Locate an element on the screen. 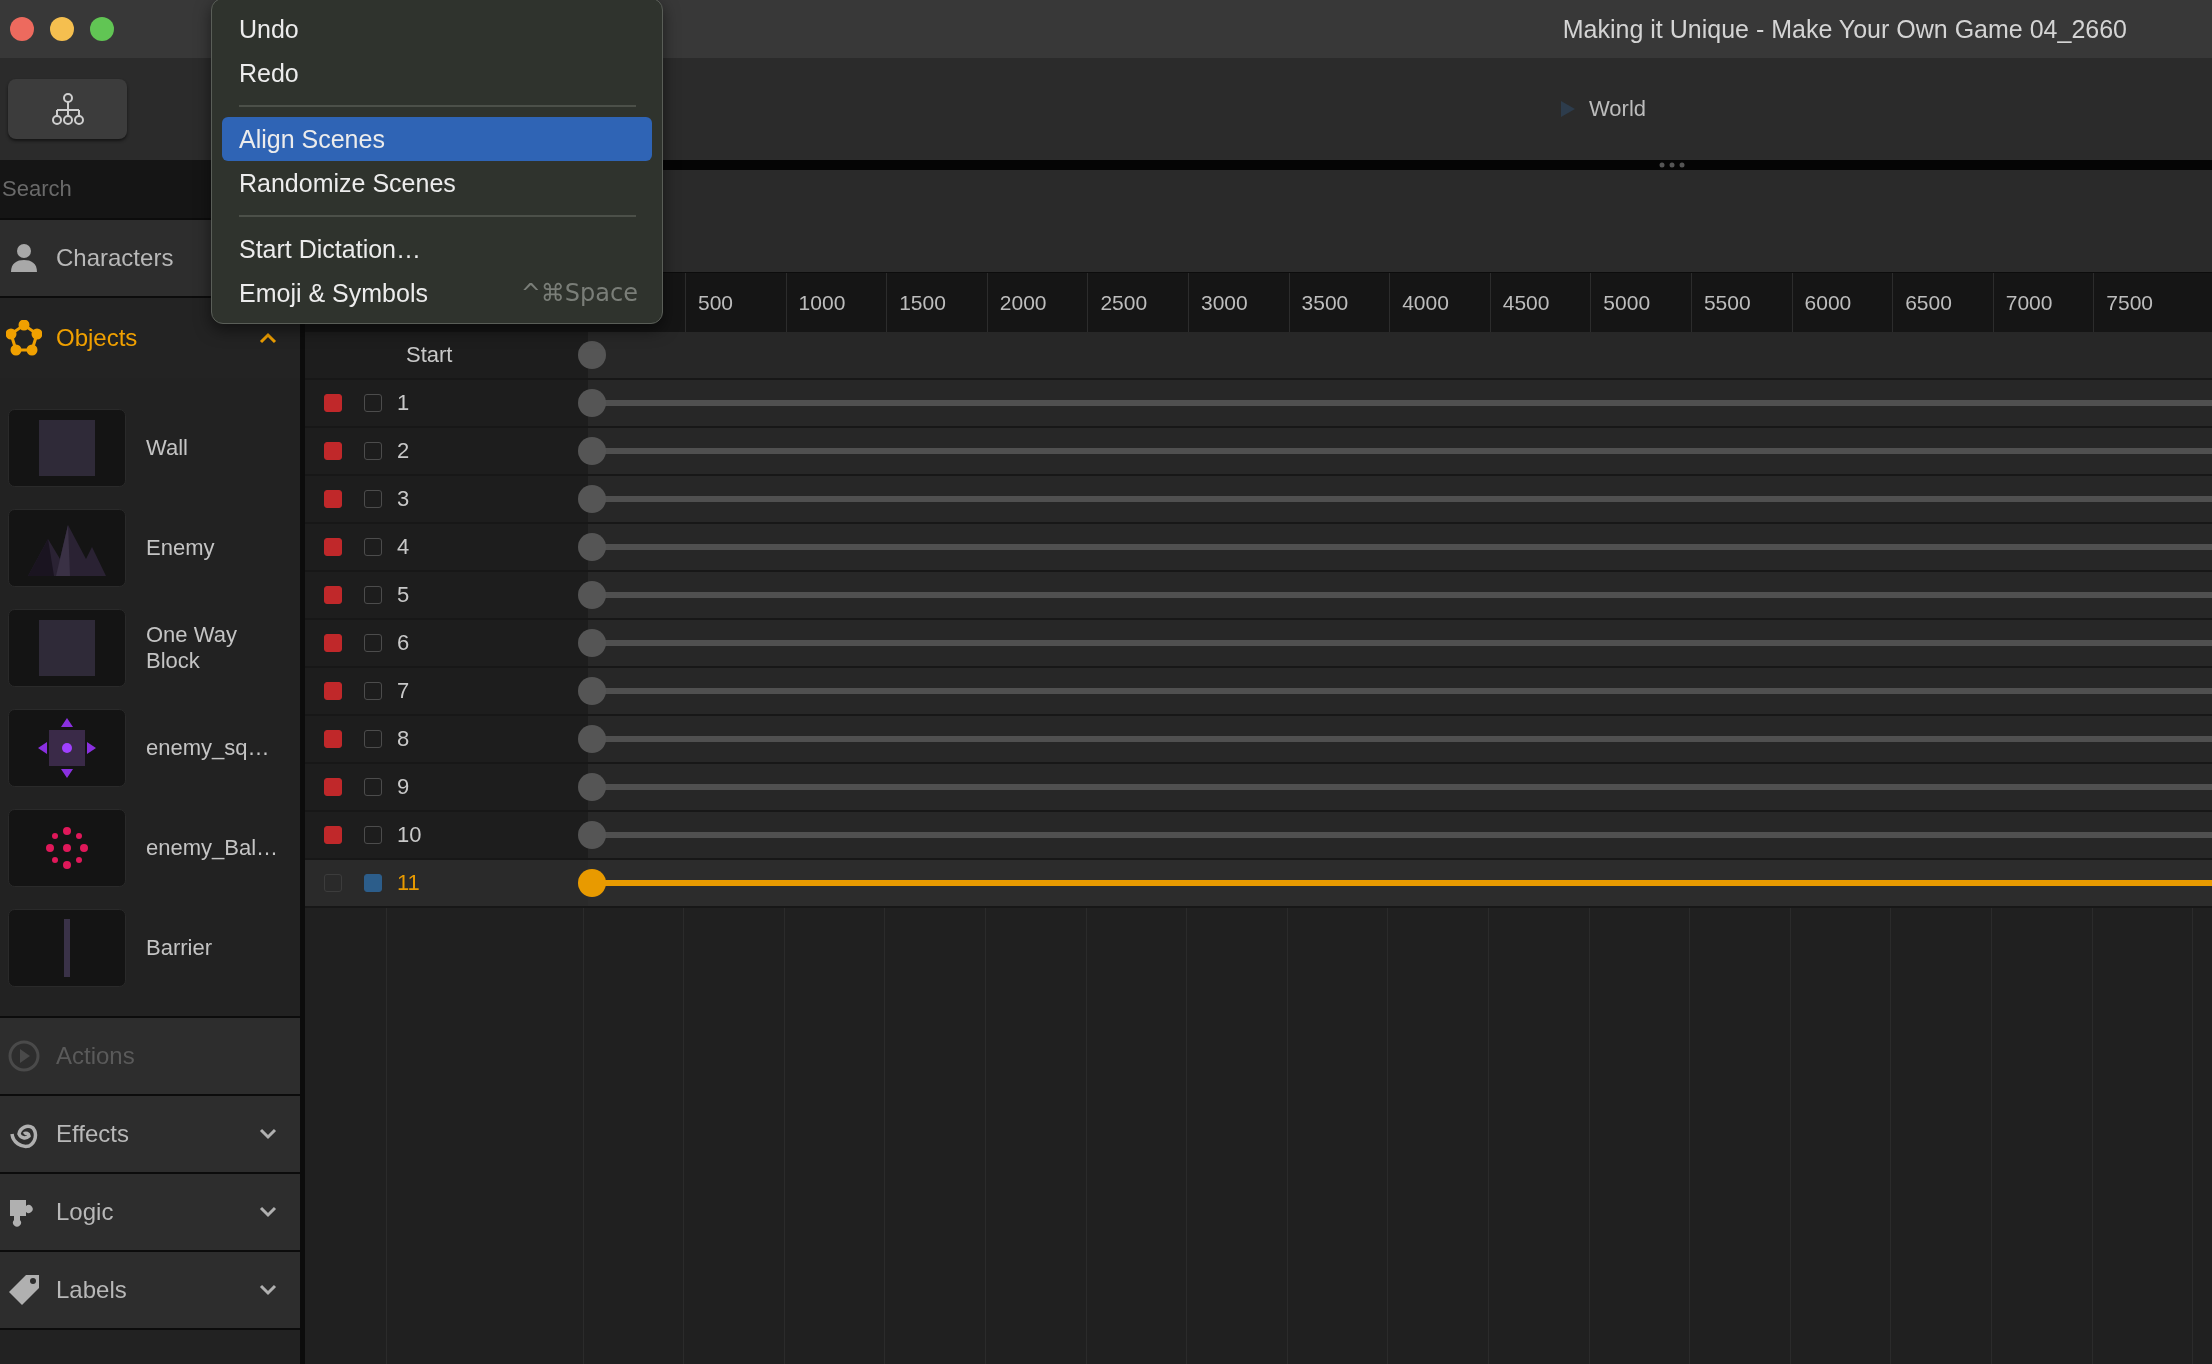  scene-label: 9 is located at coordinates (403, 787).